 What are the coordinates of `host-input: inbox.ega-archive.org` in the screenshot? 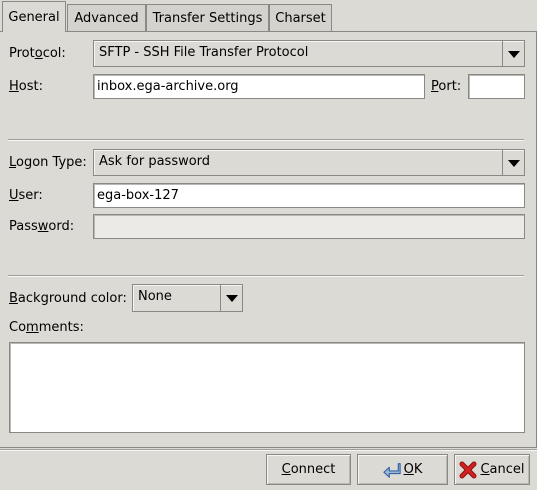 It's located at (259, 86).